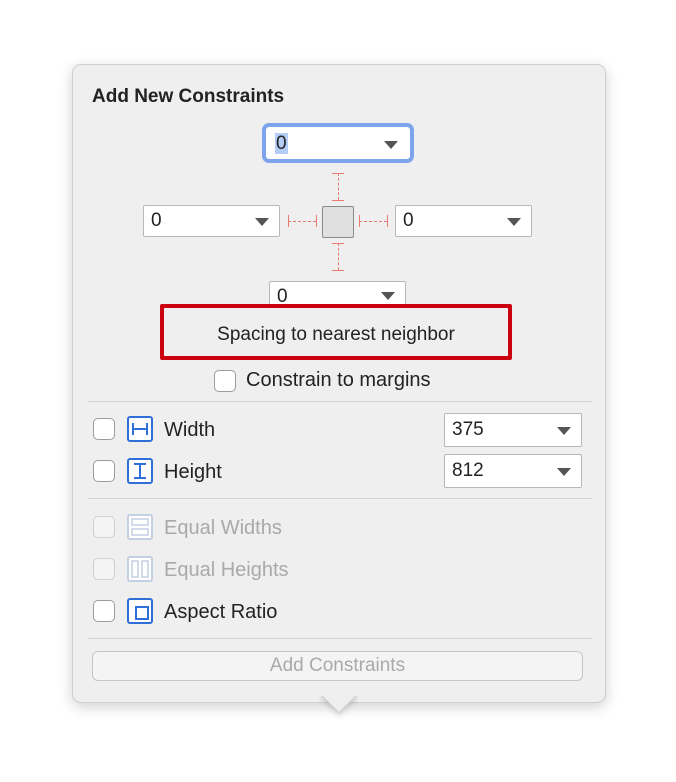 Image resolution: width=676 pixels, height=782 pixels. What do you see at coordinates (387, 221) in the screenshot?
I see `right-strut-cap` at bounding box center [387, 221].